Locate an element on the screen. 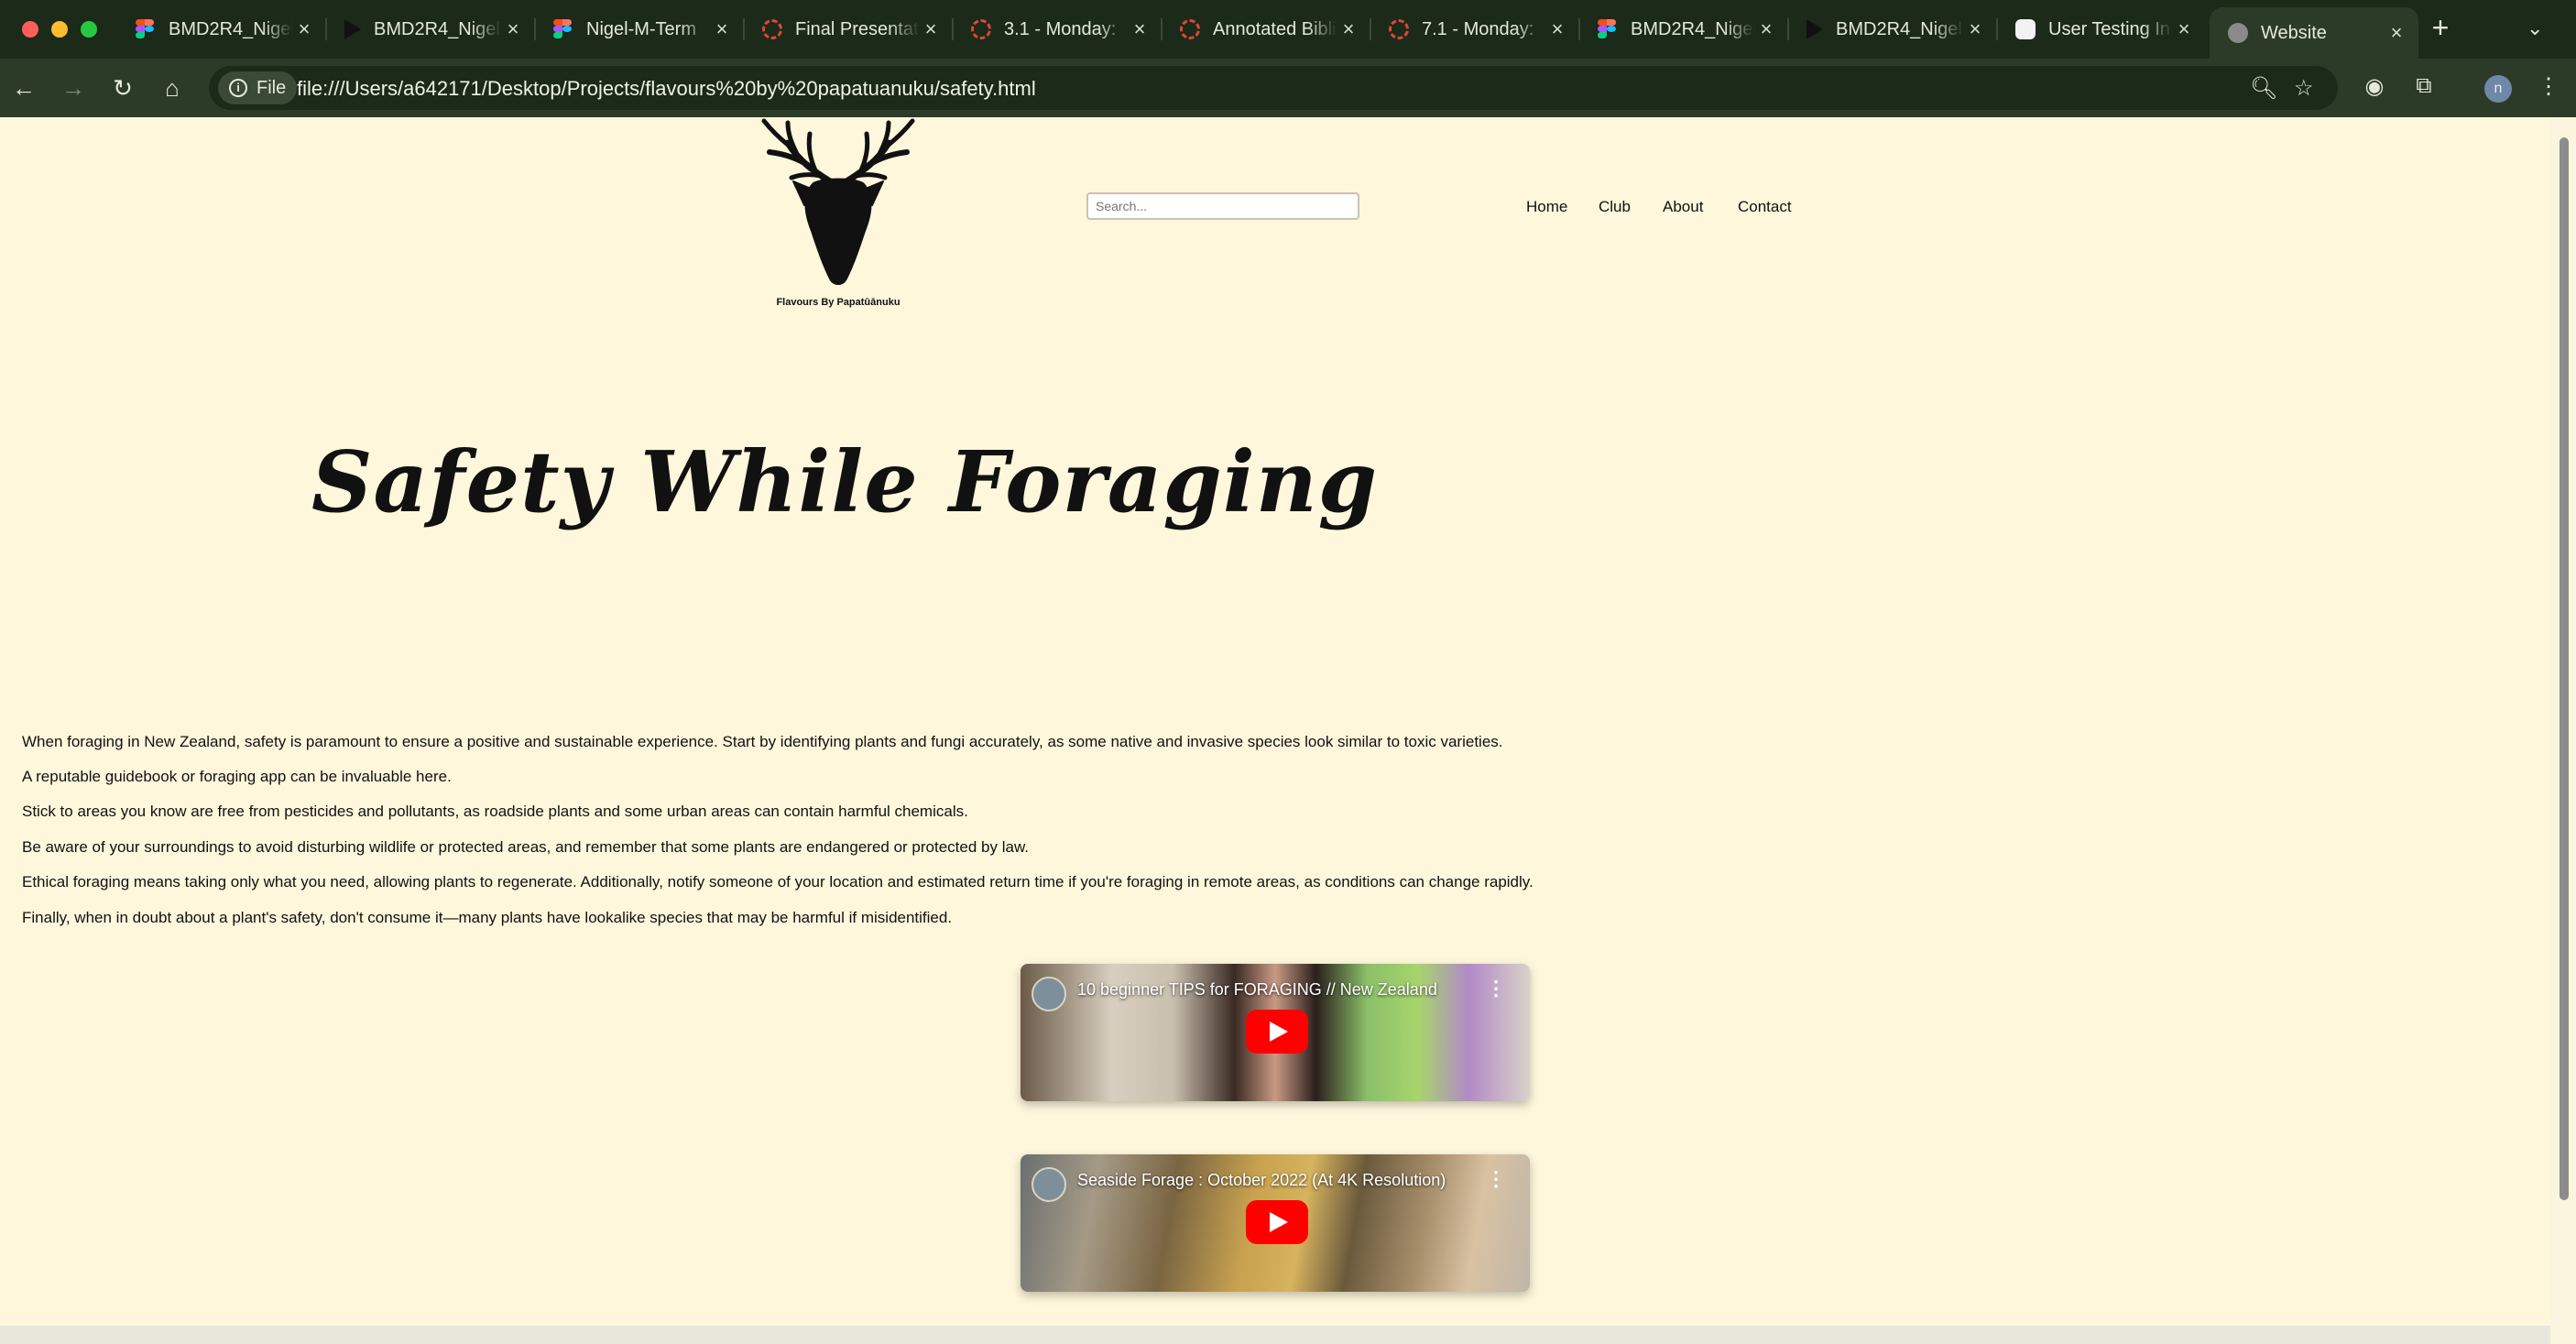 The width and height of the screenshot is (2576, 1344). browser-tab: 3.1 - Monday: × is located at coordinates (1057, 29).